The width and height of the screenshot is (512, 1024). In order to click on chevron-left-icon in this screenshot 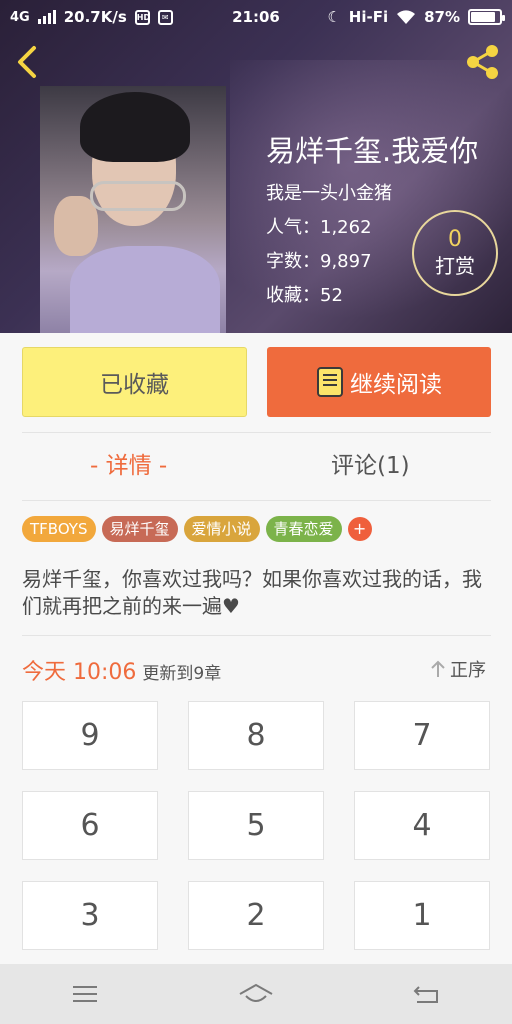, I will do `click(27, 62)`.